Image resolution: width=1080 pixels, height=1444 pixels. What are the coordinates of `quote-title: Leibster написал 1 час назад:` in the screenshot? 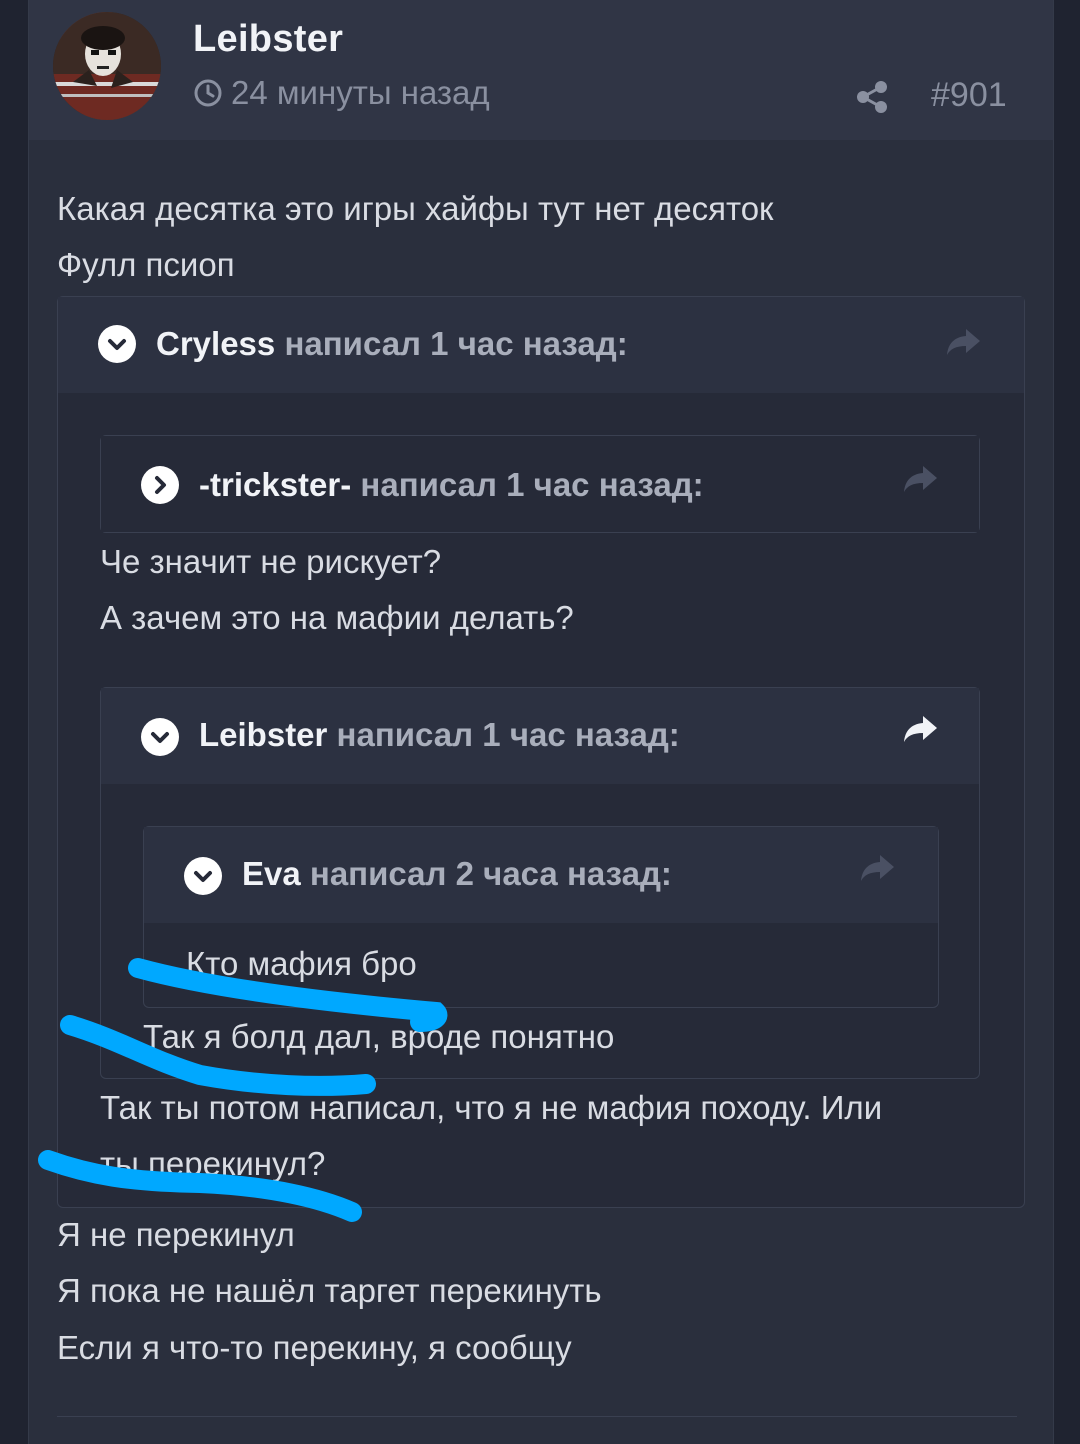 It's located at (439, 735).